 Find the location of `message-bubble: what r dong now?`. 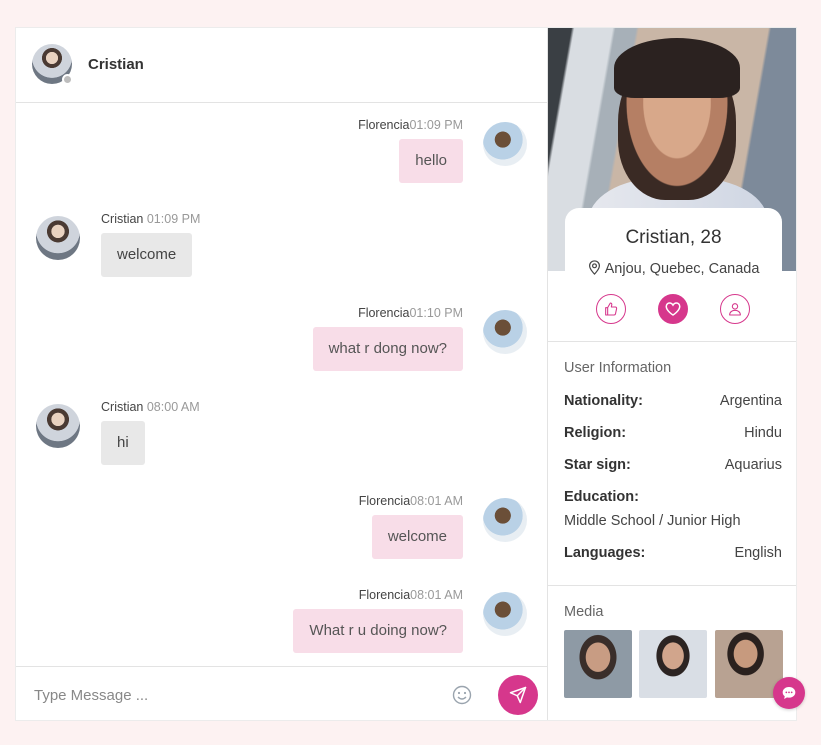

message-bubble: what r dong now? is located at coordinates (387, 349).